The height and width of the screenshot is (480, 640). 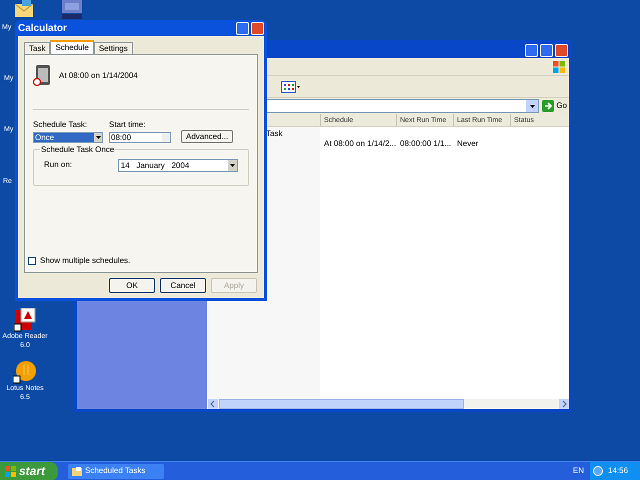 I want to click on field-label: Schedule Task:, so click(x=60, y=125).